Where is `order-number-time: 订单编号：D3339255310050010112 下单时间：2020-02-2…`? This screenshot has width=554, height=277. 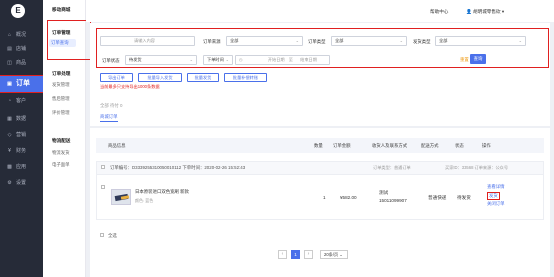
order-number-time: 订单编号：D3339255310050010112 下单时间：2020-02-2… is located at coordinates (178, 167).